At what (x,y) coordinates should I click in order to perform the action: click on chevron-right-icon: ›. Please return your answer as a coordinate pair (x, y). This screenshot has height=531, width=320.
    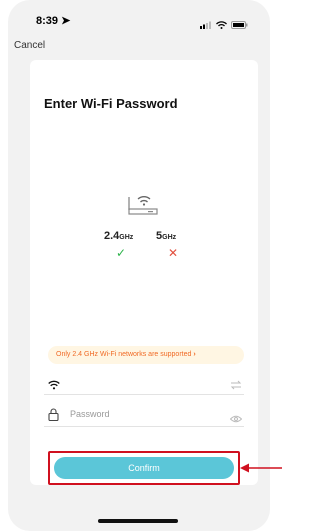
    Looking at the image, I should click on (194, 354).